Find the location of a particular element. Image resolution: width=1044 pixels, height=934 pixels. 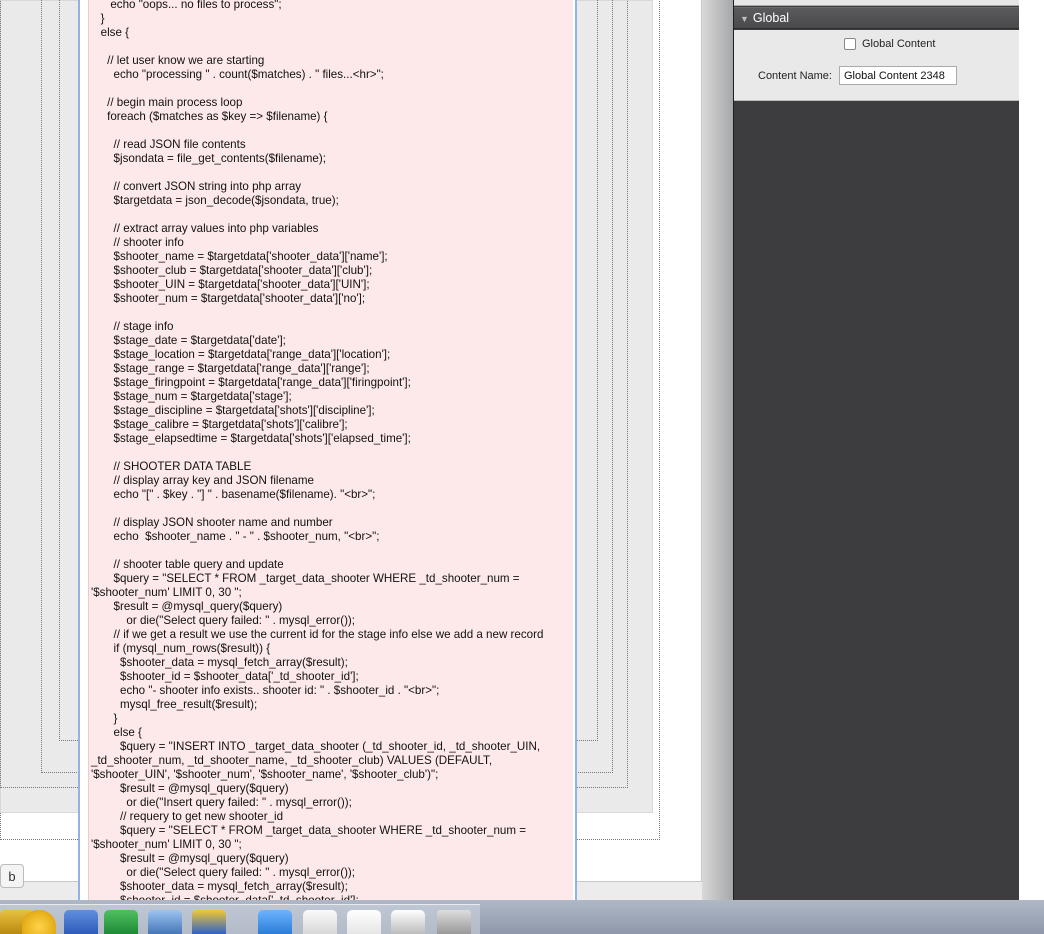

code-line: if (mysql_num_rows($result)) { is located at coordinates (181, 648).